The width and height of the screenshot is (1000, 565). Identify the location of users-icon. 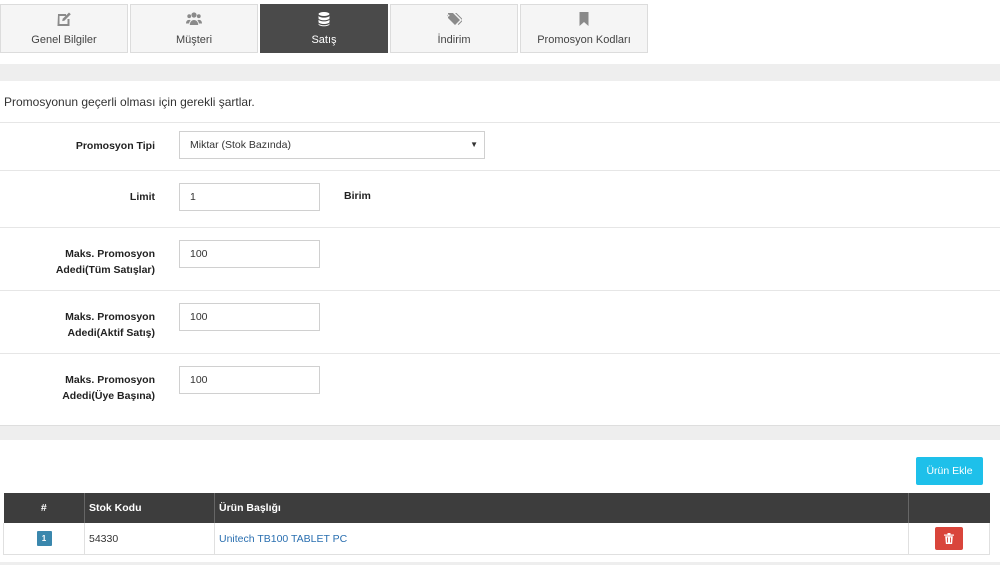
(194, 19).